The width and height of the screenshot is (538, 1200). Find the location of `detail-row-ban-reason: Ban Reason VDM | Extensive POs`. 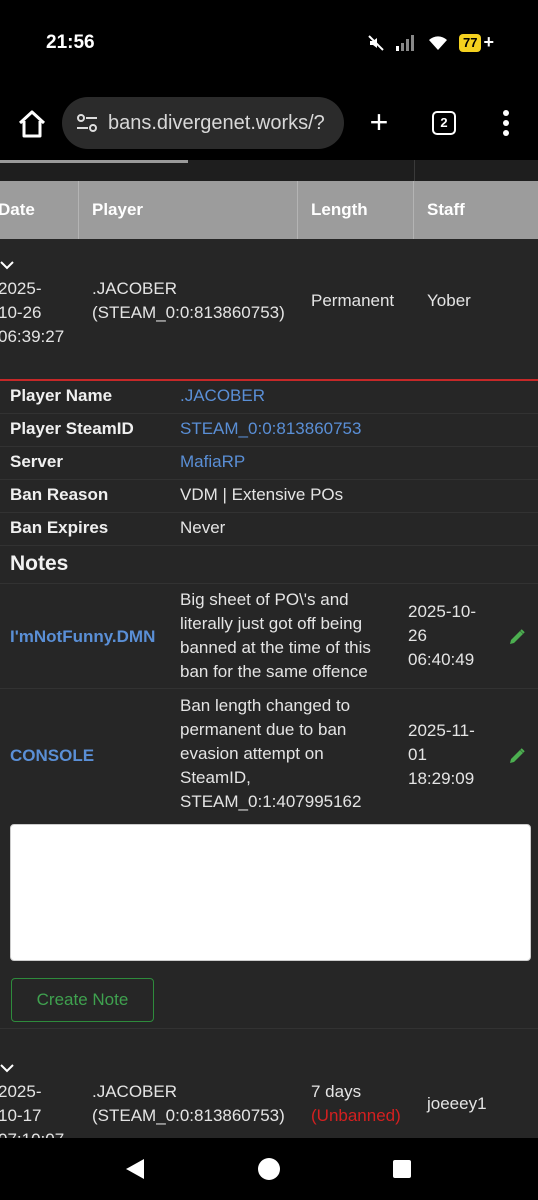

detail-row-ban-reason: Ban Reason VDM | Extensive POs is located at coordinates (269, 496).